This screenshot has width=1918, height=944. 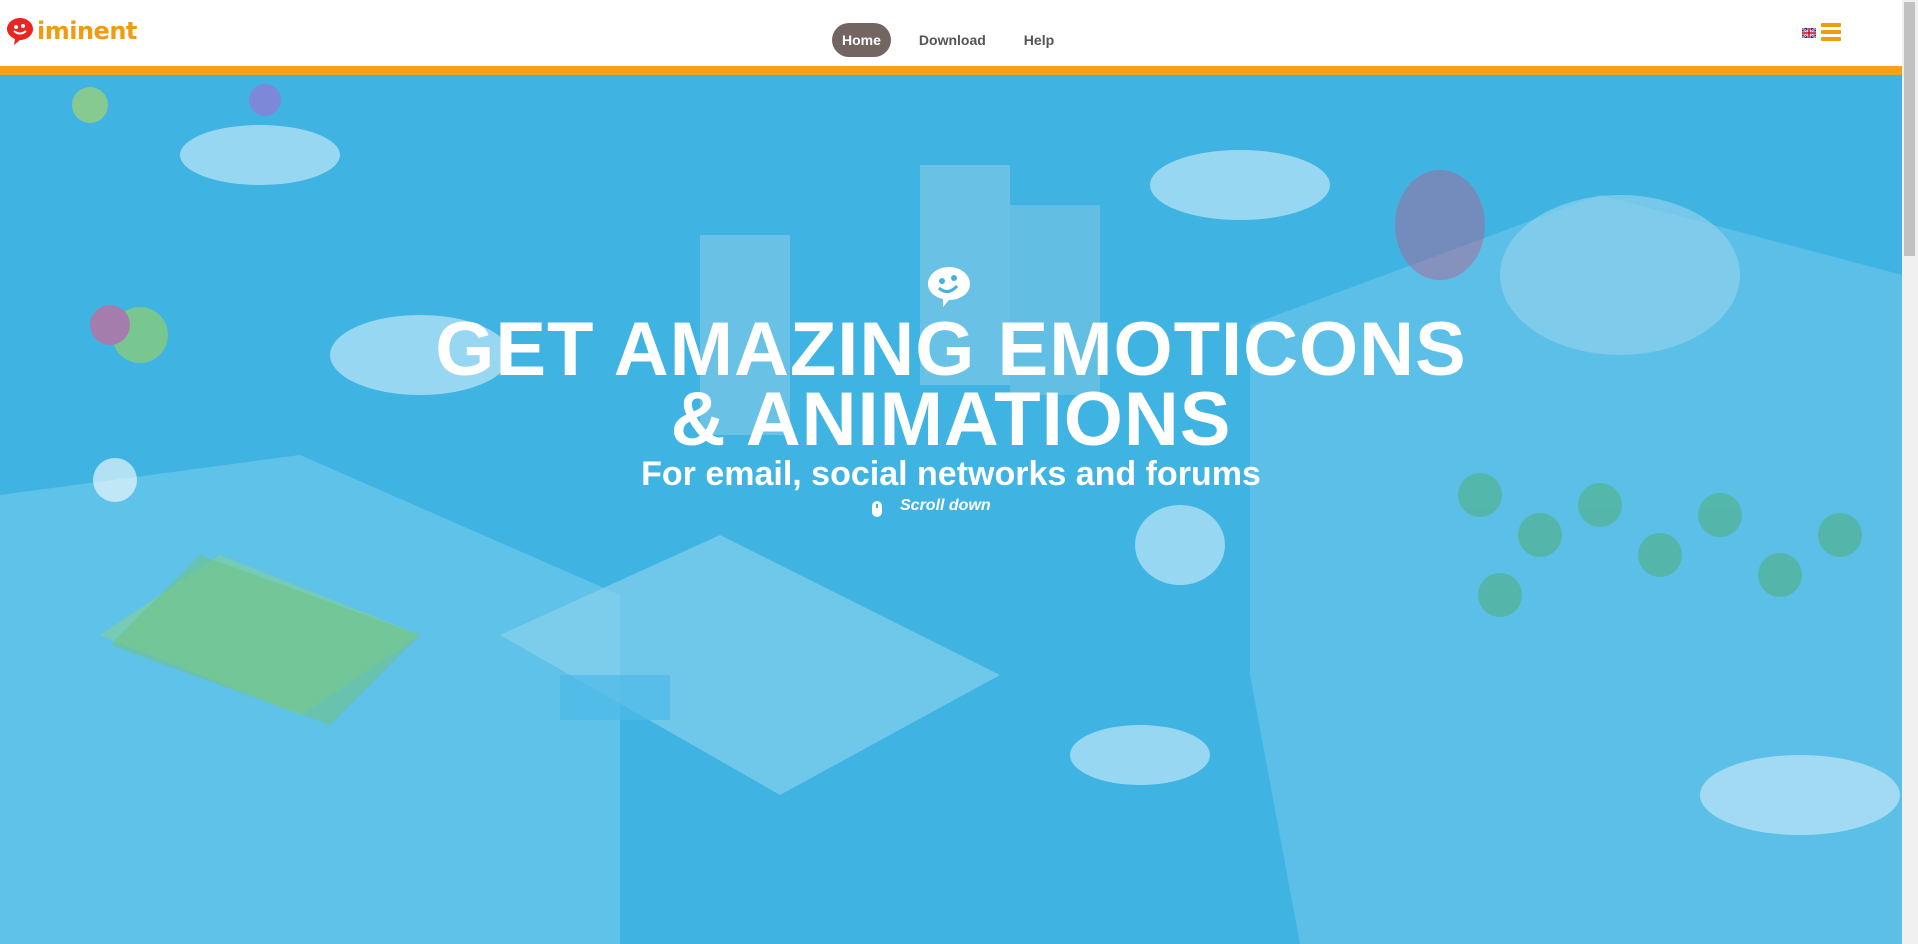 What do you see at coordinates (861, 40) in the screenshot?
I see `nav-home: Home` at bounding box center [861, 40].